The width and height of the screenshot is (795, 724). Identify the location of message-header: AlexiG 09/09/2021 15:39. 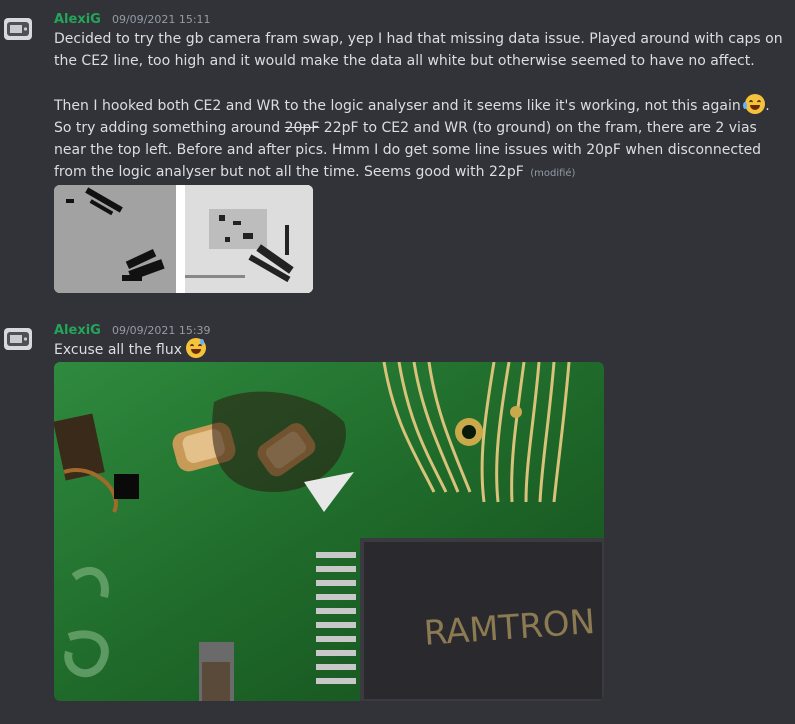
(132, 328).